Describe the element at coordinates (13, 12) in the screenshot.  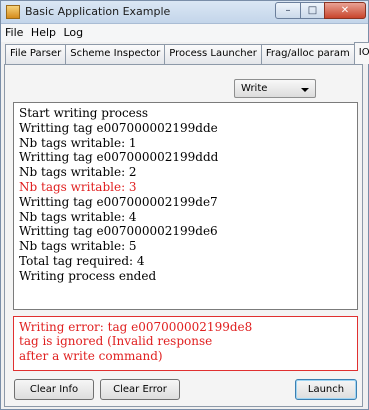
I see `java-app-icon` at that location.